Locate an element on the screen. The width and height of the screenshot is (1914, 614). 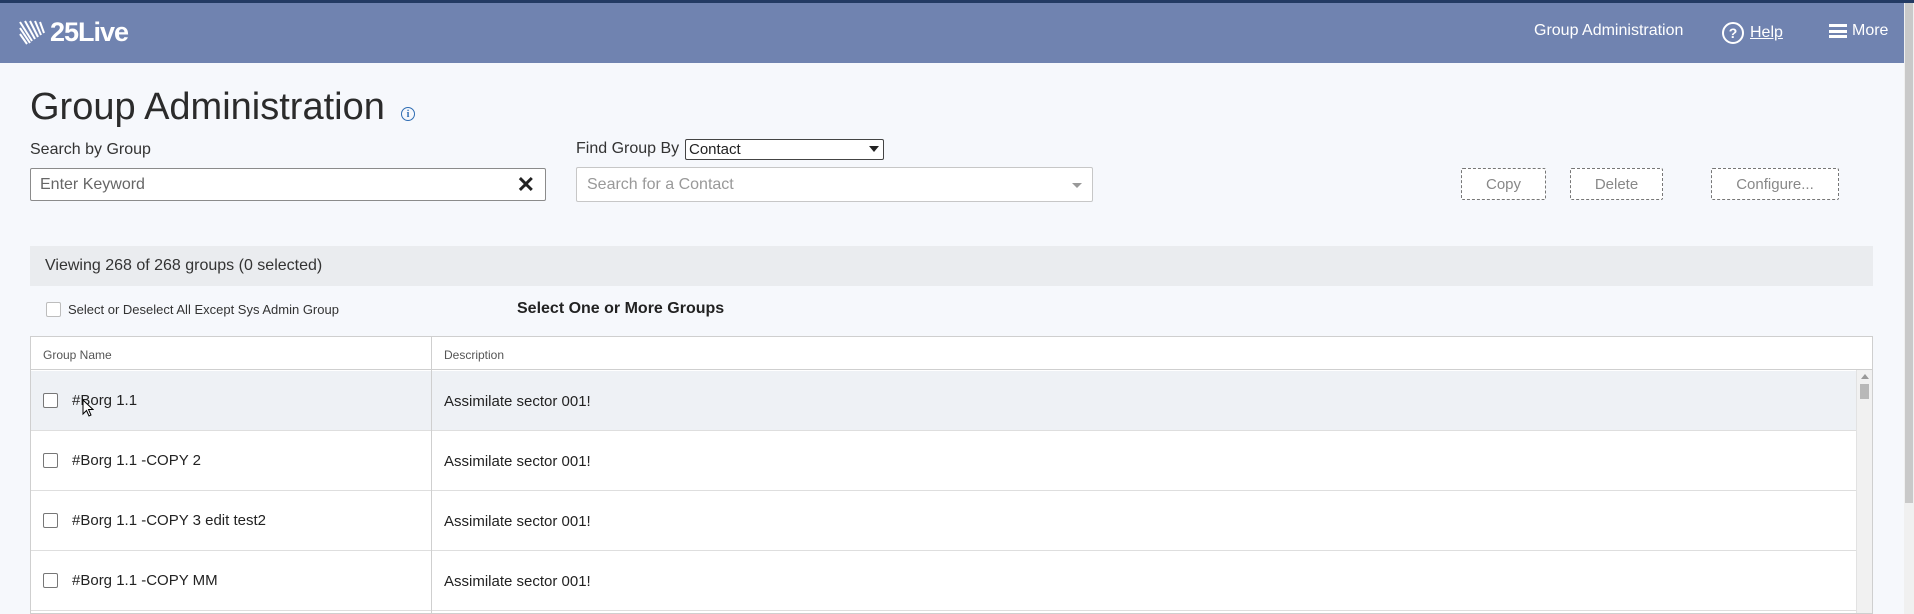
logo-mark-icon is located at coordinates (32, 32).